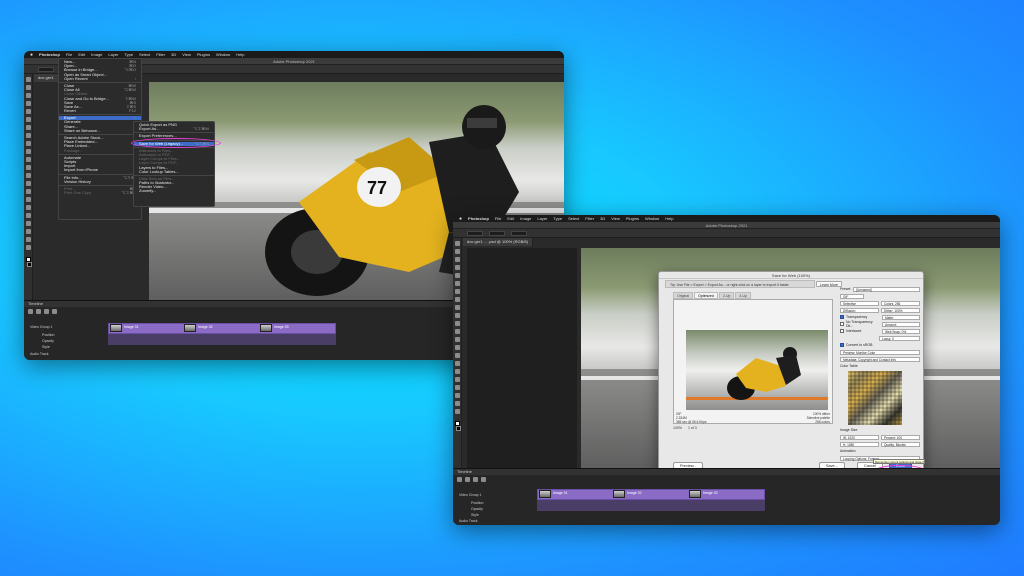 This screenshot has height=576, width=1024. I want to click on setting-value-field: Amount:, so click(901, 324).